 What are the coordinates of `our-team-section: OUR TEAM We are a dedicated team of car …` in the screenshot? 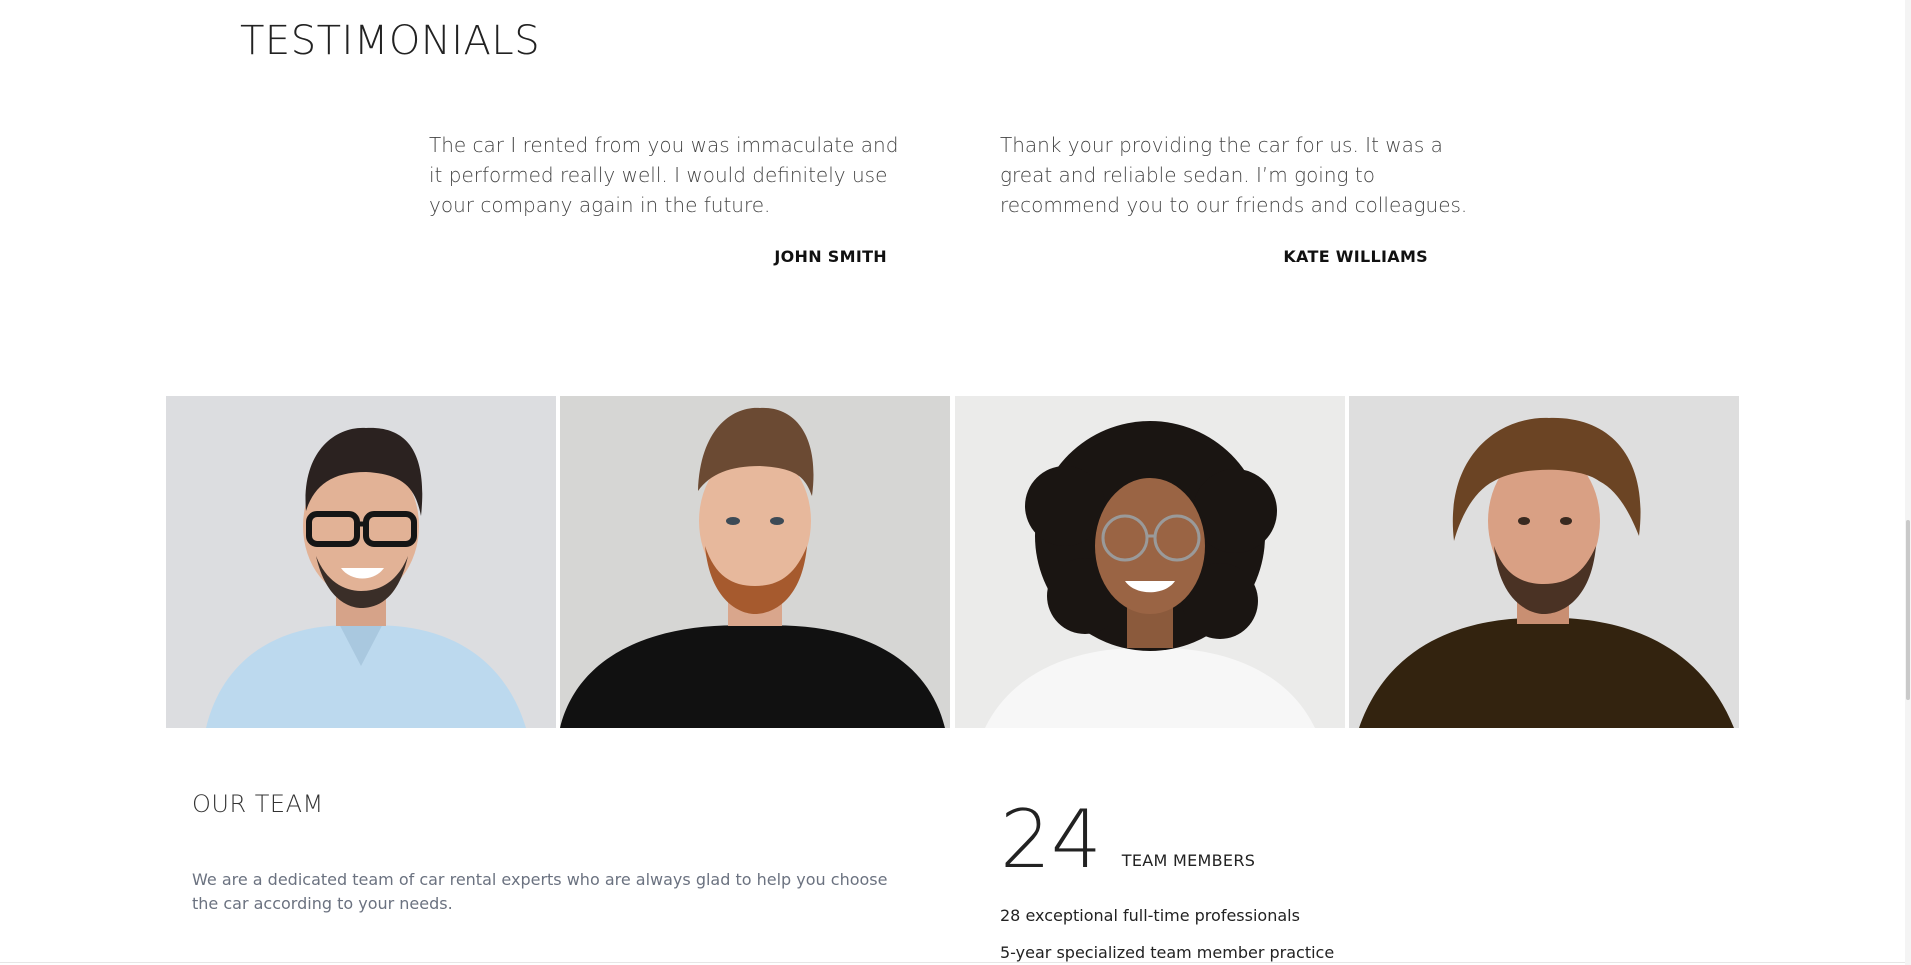 It's located at (552, 853).